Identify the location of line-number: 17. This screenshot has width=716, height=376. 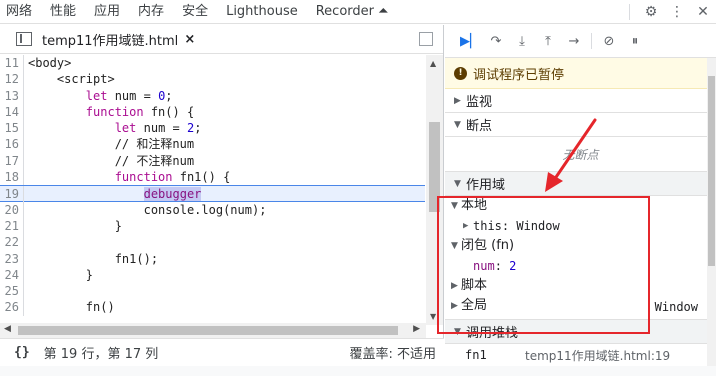
(12, 161).